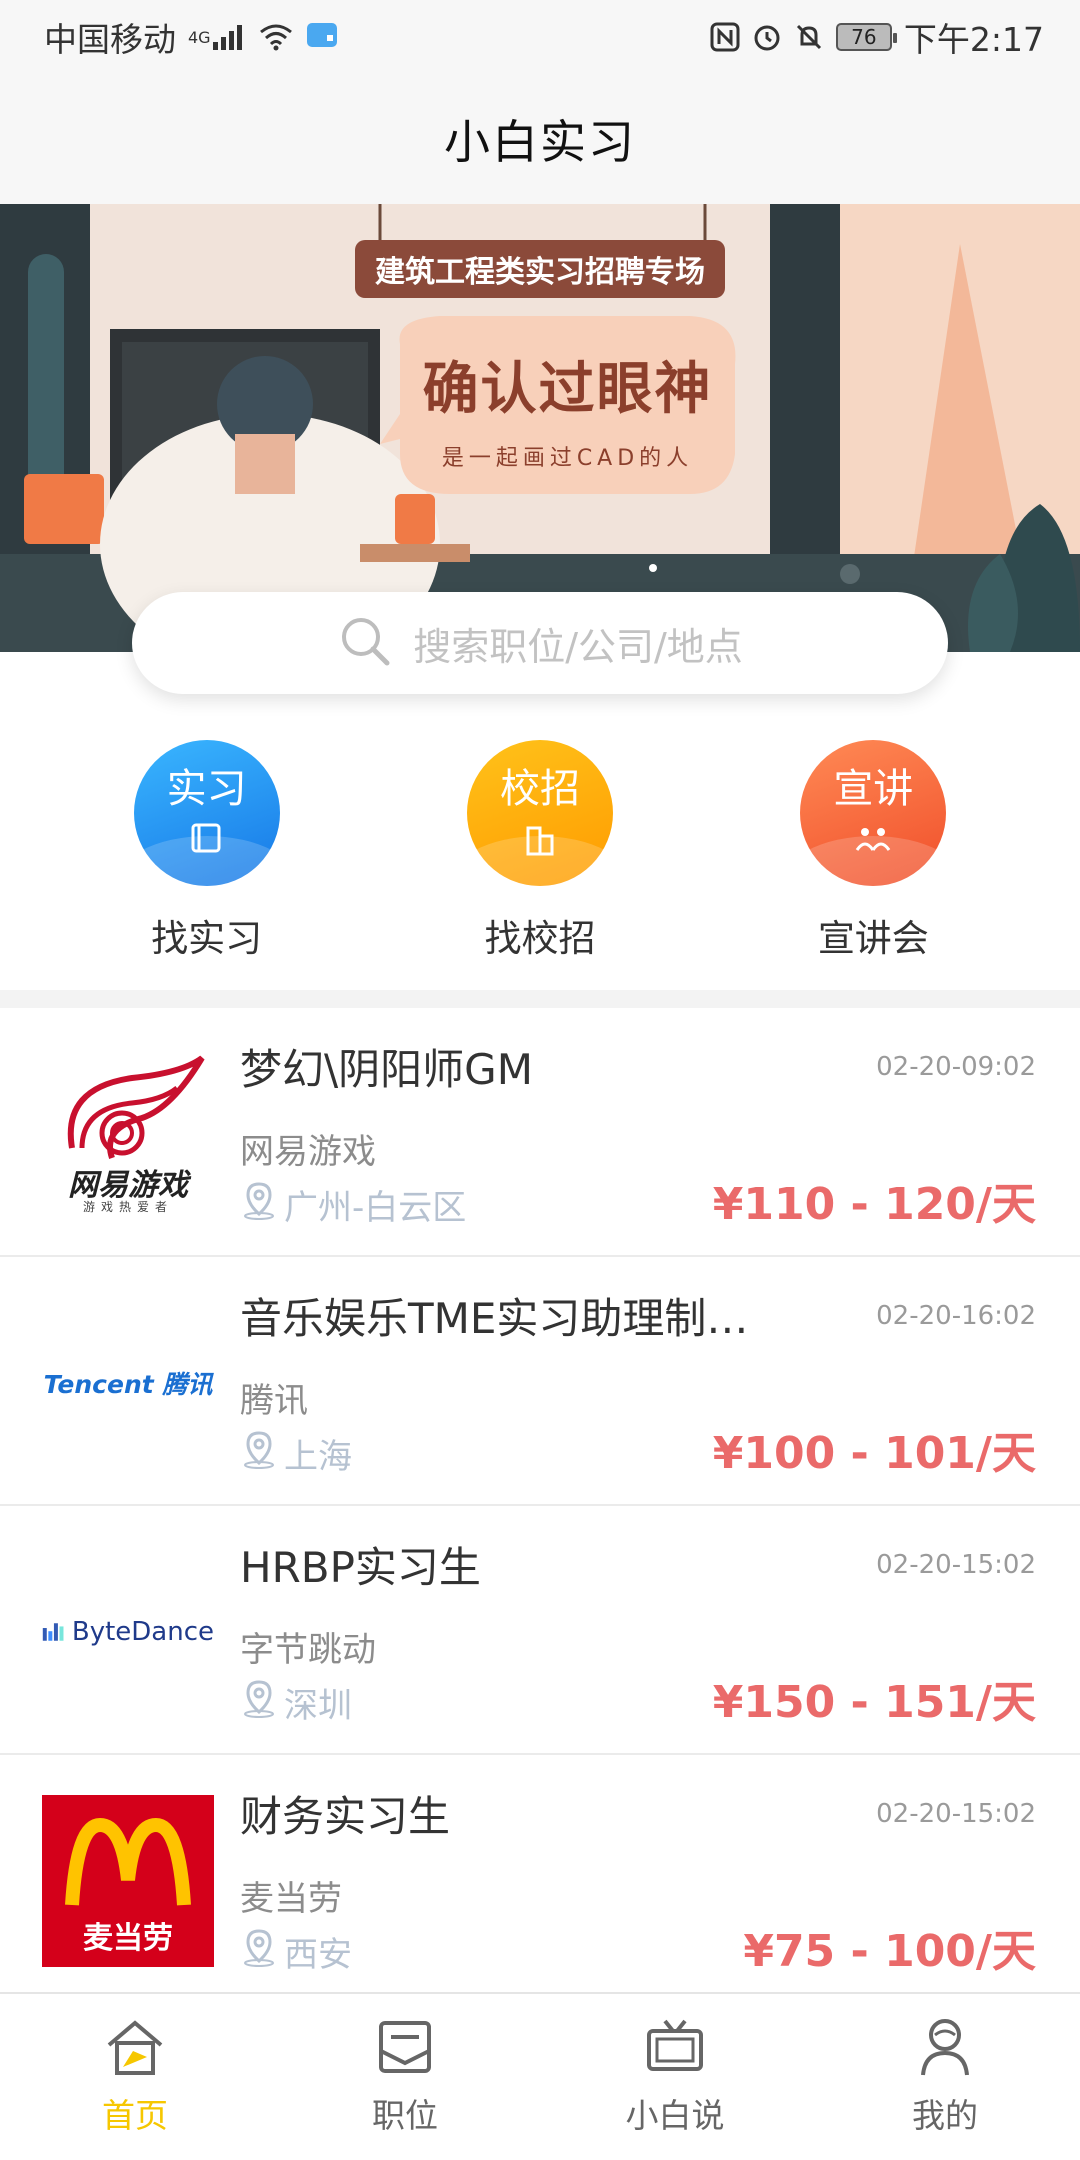 The height and width of the screenshot is (2160, 1080). I want to click on search-bar: 搜索职位/公司/地点, so click(540, 643).